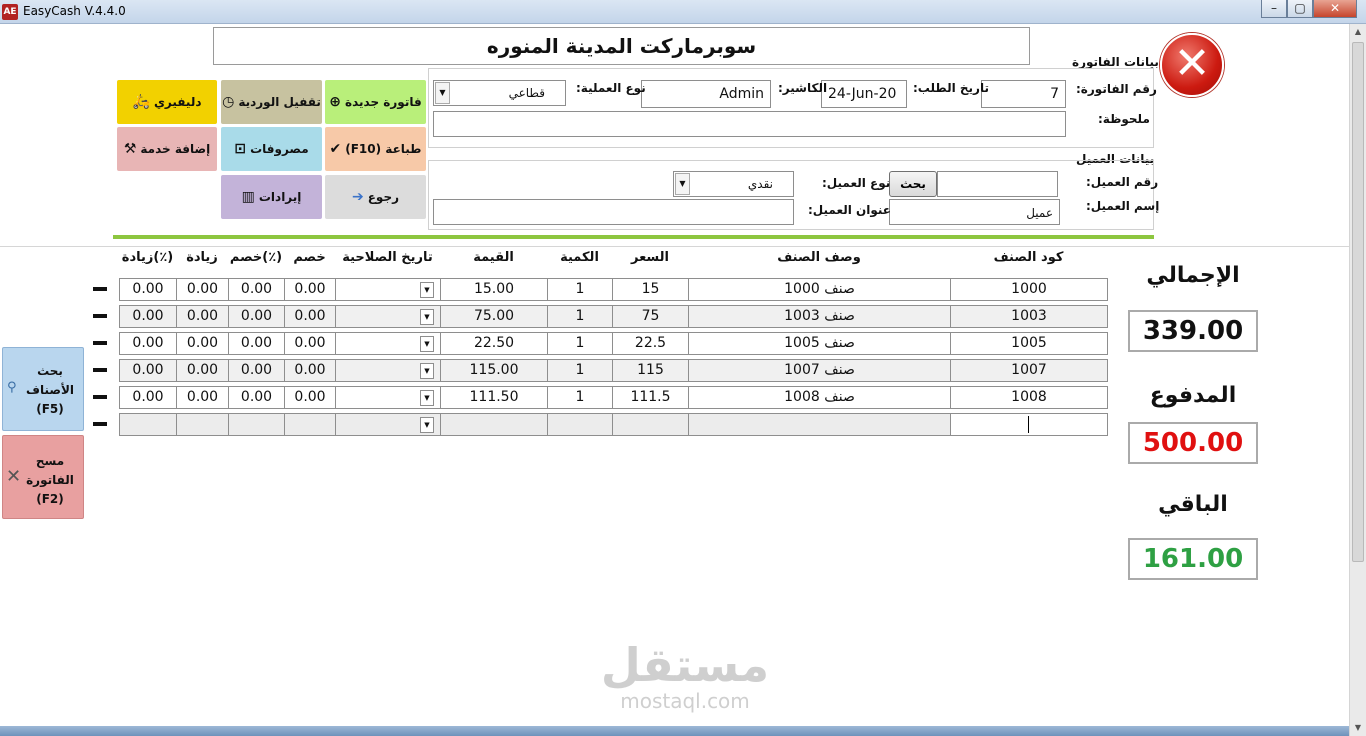 The width and height of the screenshot is (1366, 736). I want to click on operation-type-select: قطاعي ▼, so click(499, 93).